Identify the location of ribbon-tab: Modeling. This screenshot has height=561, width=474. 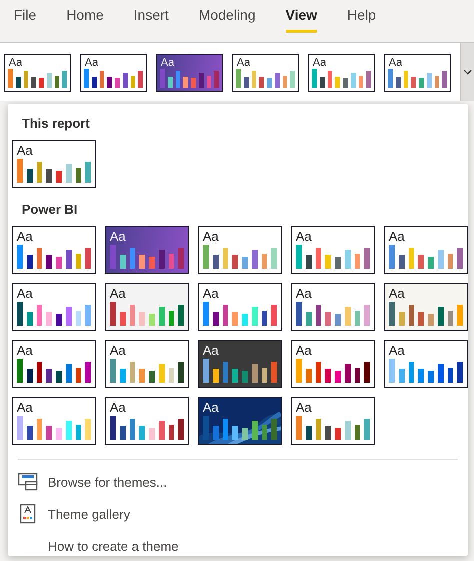
(227, 16).